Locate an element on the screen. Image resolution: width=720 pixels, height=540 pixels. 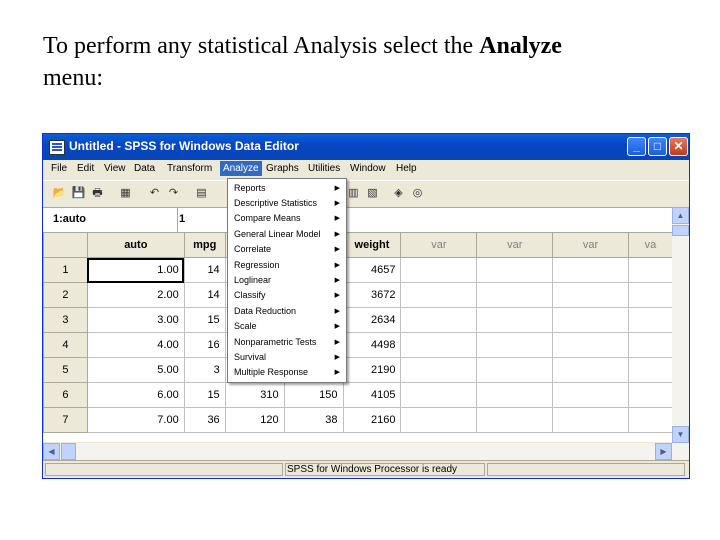
menu-item-survival: Survival ▶ is located at coordinates (287, 357).